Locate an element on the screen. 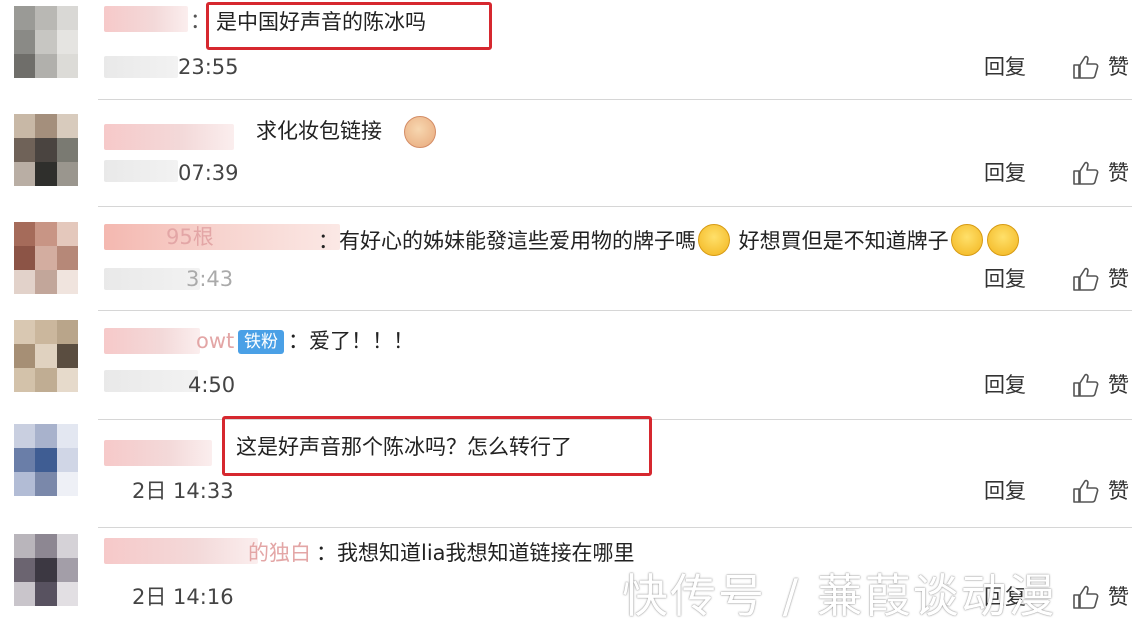  fan-badge: 铁粉 is located at coordinates (261, 342).